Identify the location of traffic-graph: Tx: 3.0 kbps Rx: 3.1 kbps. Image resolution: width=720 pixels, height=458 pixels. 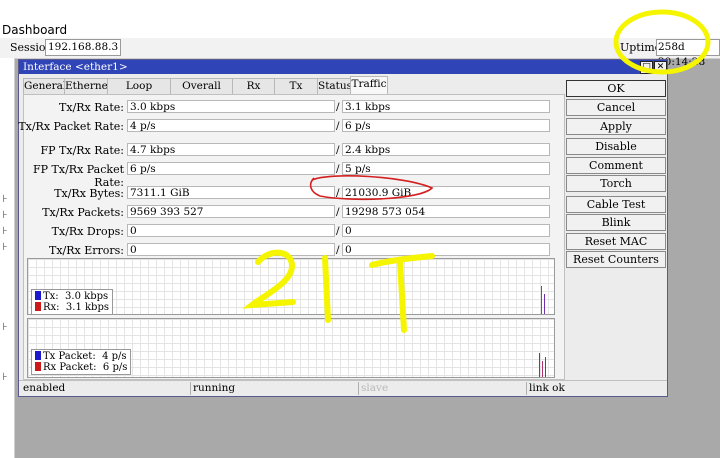
(291, 286).